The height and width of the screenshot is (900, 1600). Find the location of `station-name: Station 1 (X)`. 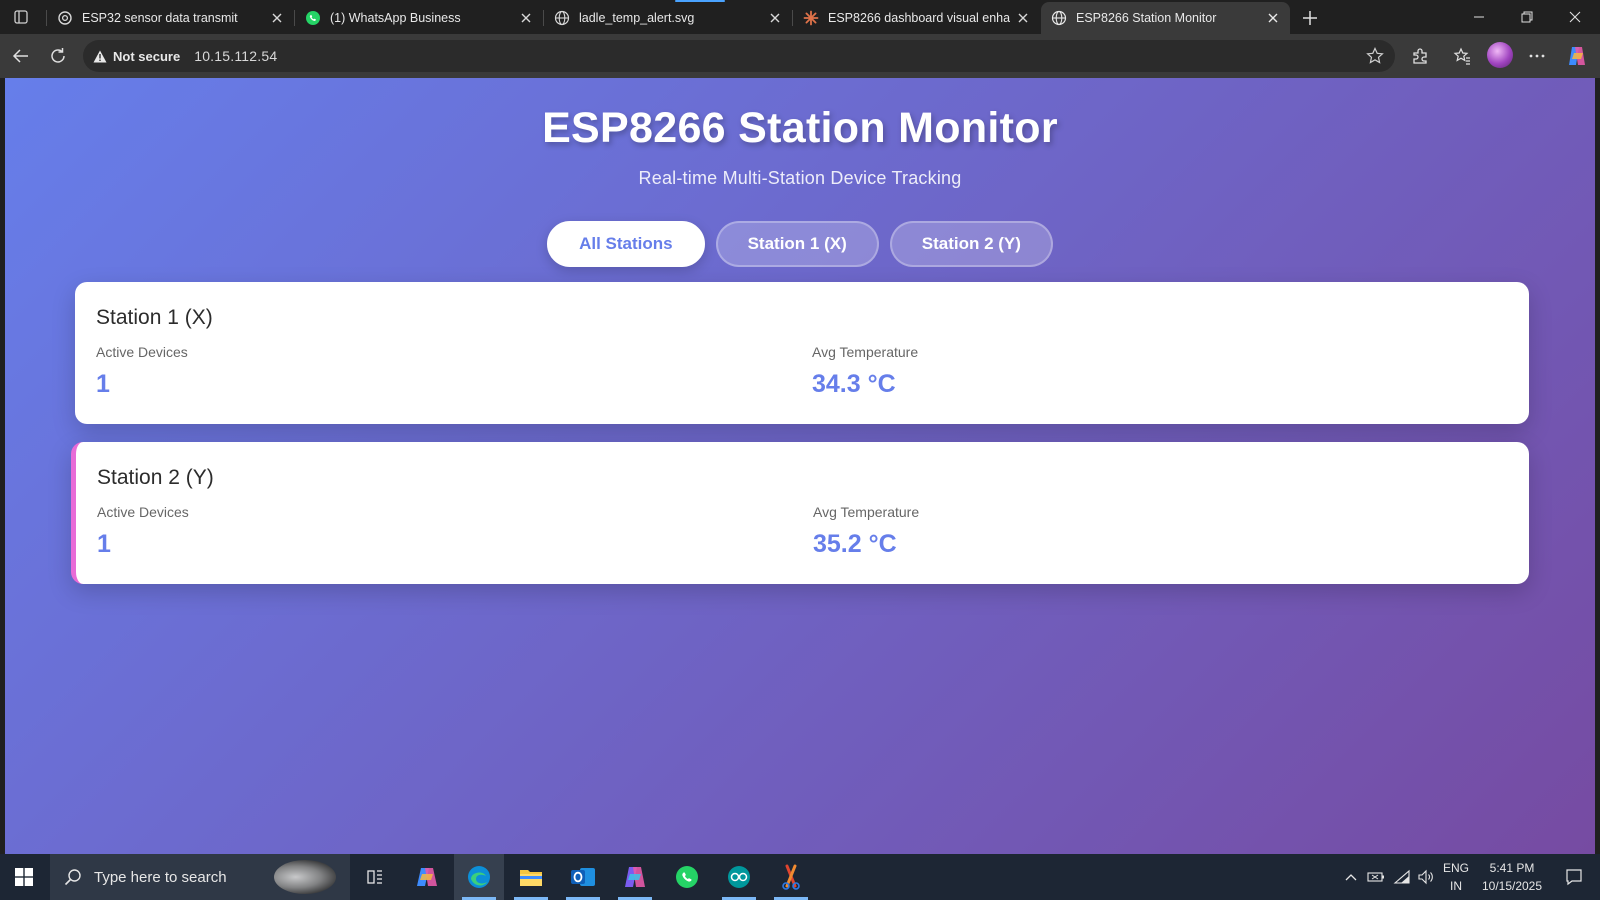

station-name: Station 1 (X) is located at coordinates (154, 317).